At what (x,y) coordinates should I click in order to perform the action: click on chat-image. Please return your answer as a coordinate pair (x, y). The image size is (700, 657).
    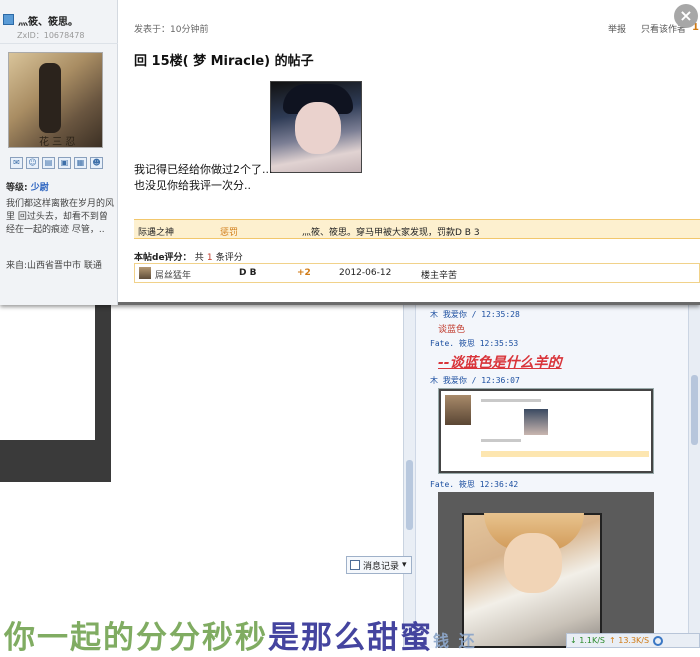
    Looking at the image, I should click on (532, 580).